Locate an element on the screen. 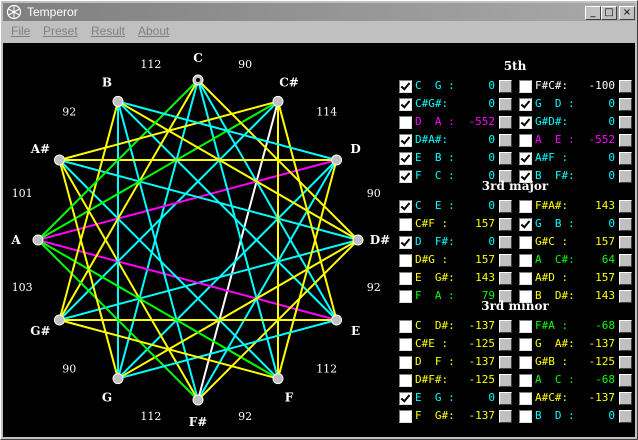  maximize-button: □ is located at coordinates (609, 13).